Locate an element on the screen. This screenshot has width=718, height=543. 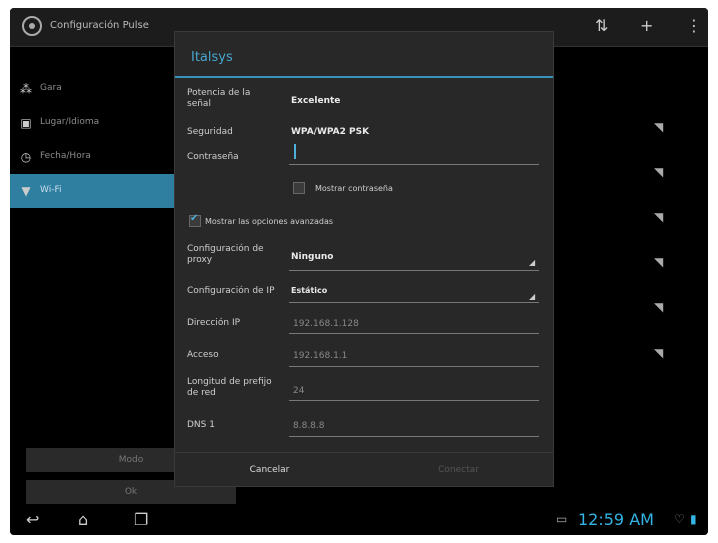
settings-app-icon is located at coordinates (32, 26).